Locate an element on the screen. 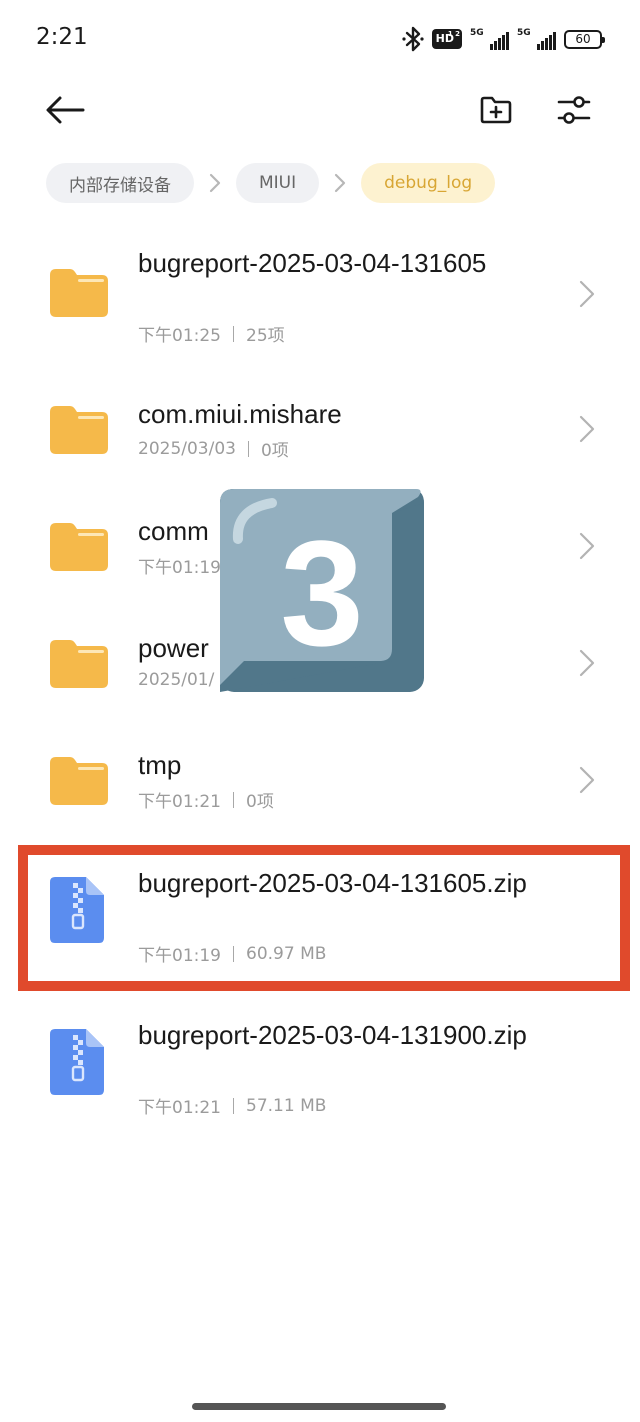 This screenshot has height=1422, width=640. file-meta: 下午01:21 0项 is located at coordinates (206, 799).